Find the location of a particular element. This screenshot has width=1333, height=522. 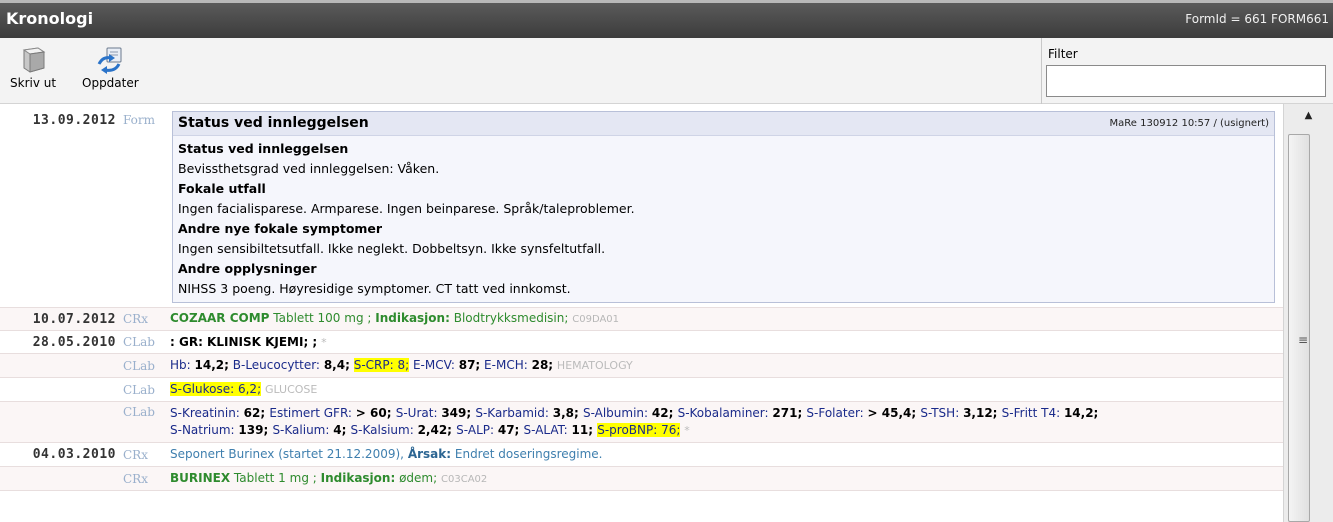

lab-label: S-Folater: is located at coordinates (837, 413).